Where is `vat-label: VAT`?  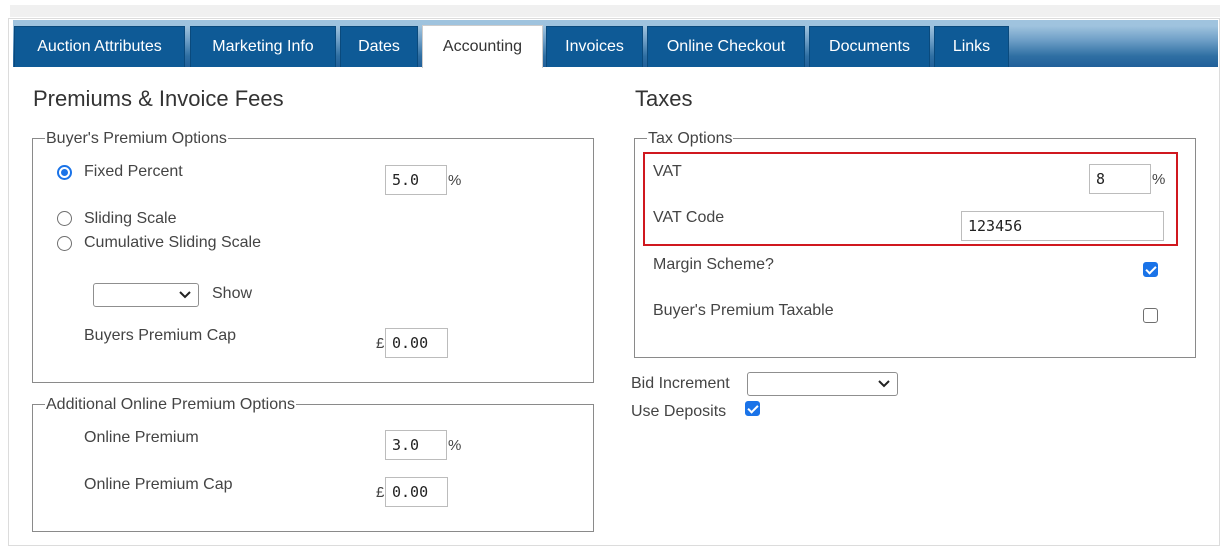 vat-label: VAT is located at coordinates (667, 171).